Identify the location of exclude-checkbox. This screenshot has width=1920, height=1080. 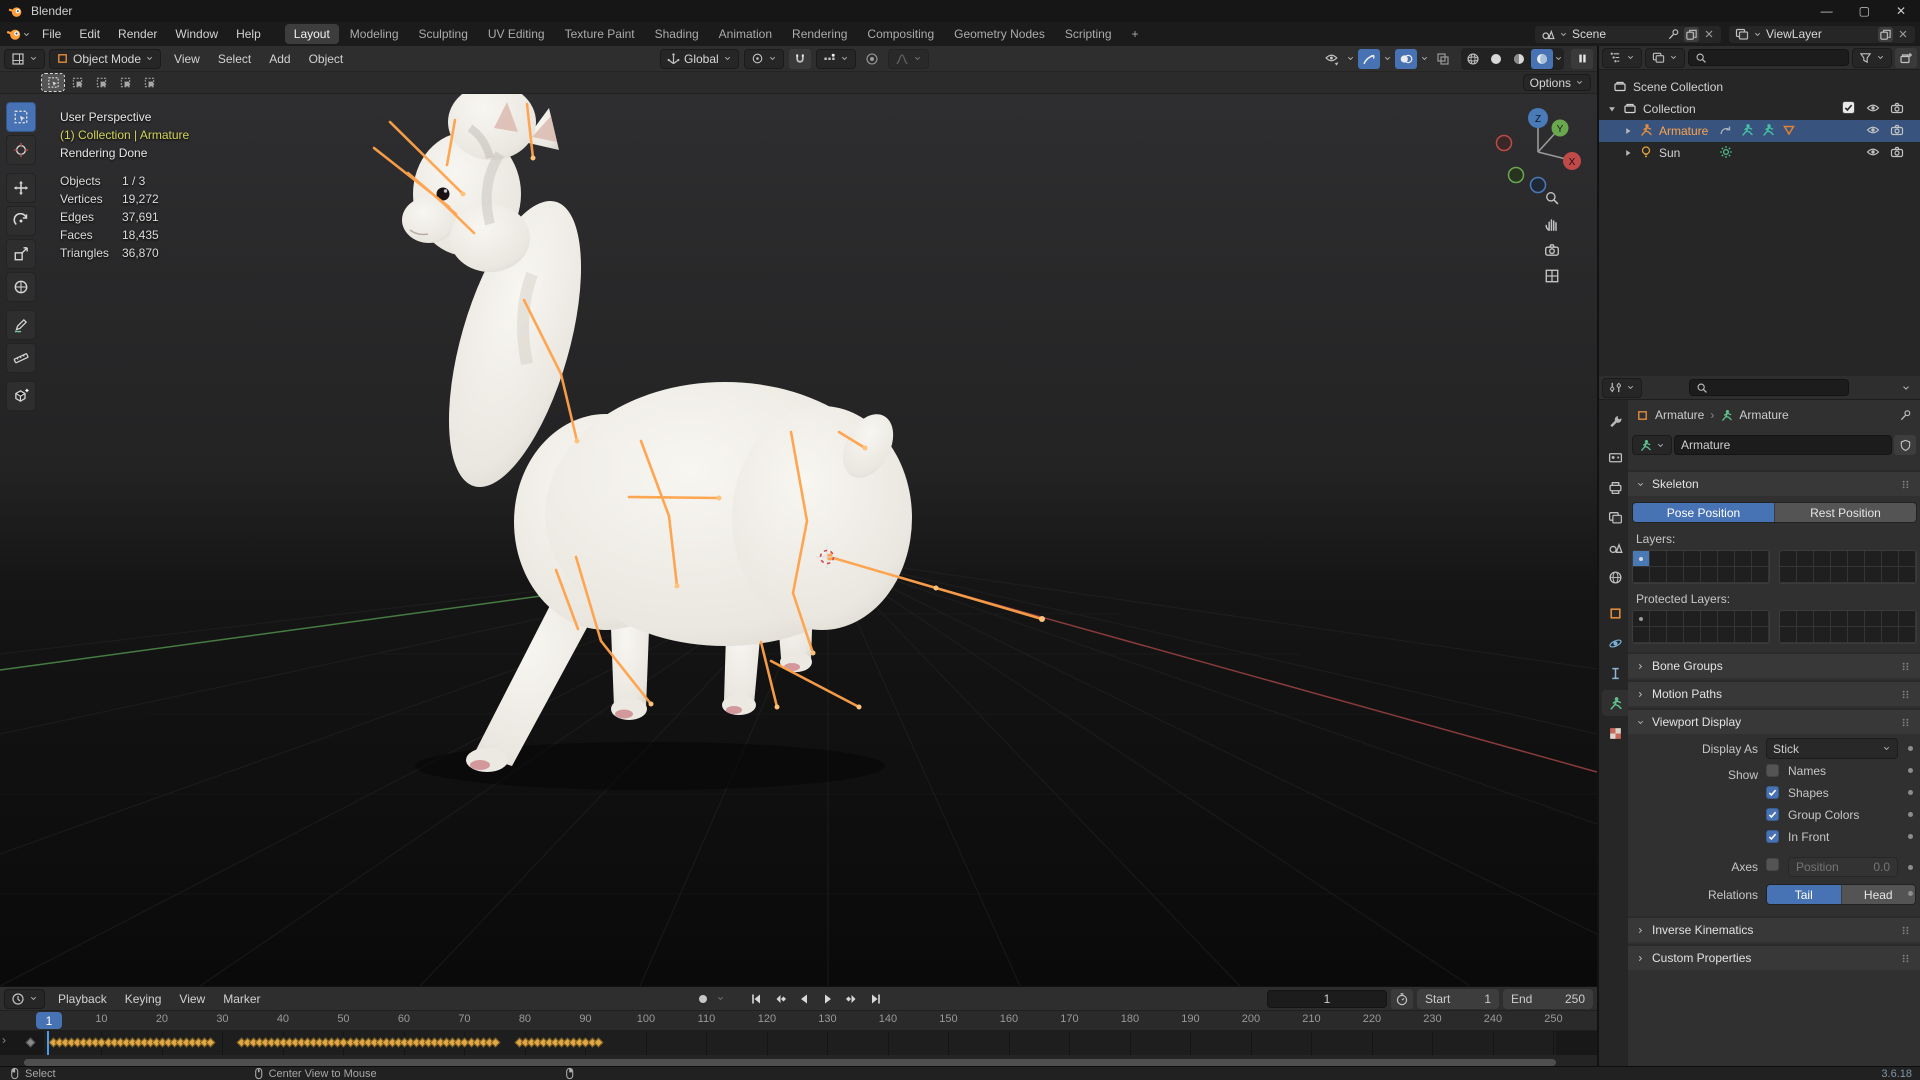
(1848, 108).